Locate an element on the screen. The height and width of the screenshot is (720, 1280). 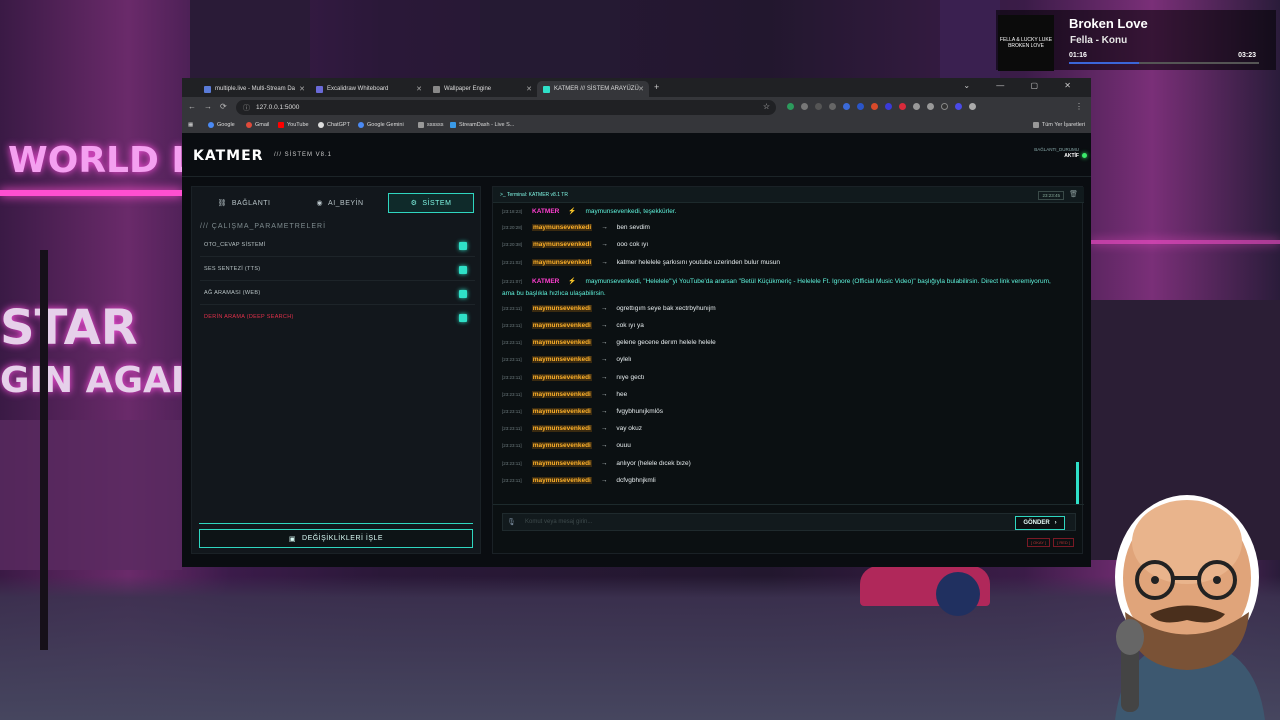
message-text: ogrettıgım seye bak xectrbyhunıjm is located at coordinates (666, 308).